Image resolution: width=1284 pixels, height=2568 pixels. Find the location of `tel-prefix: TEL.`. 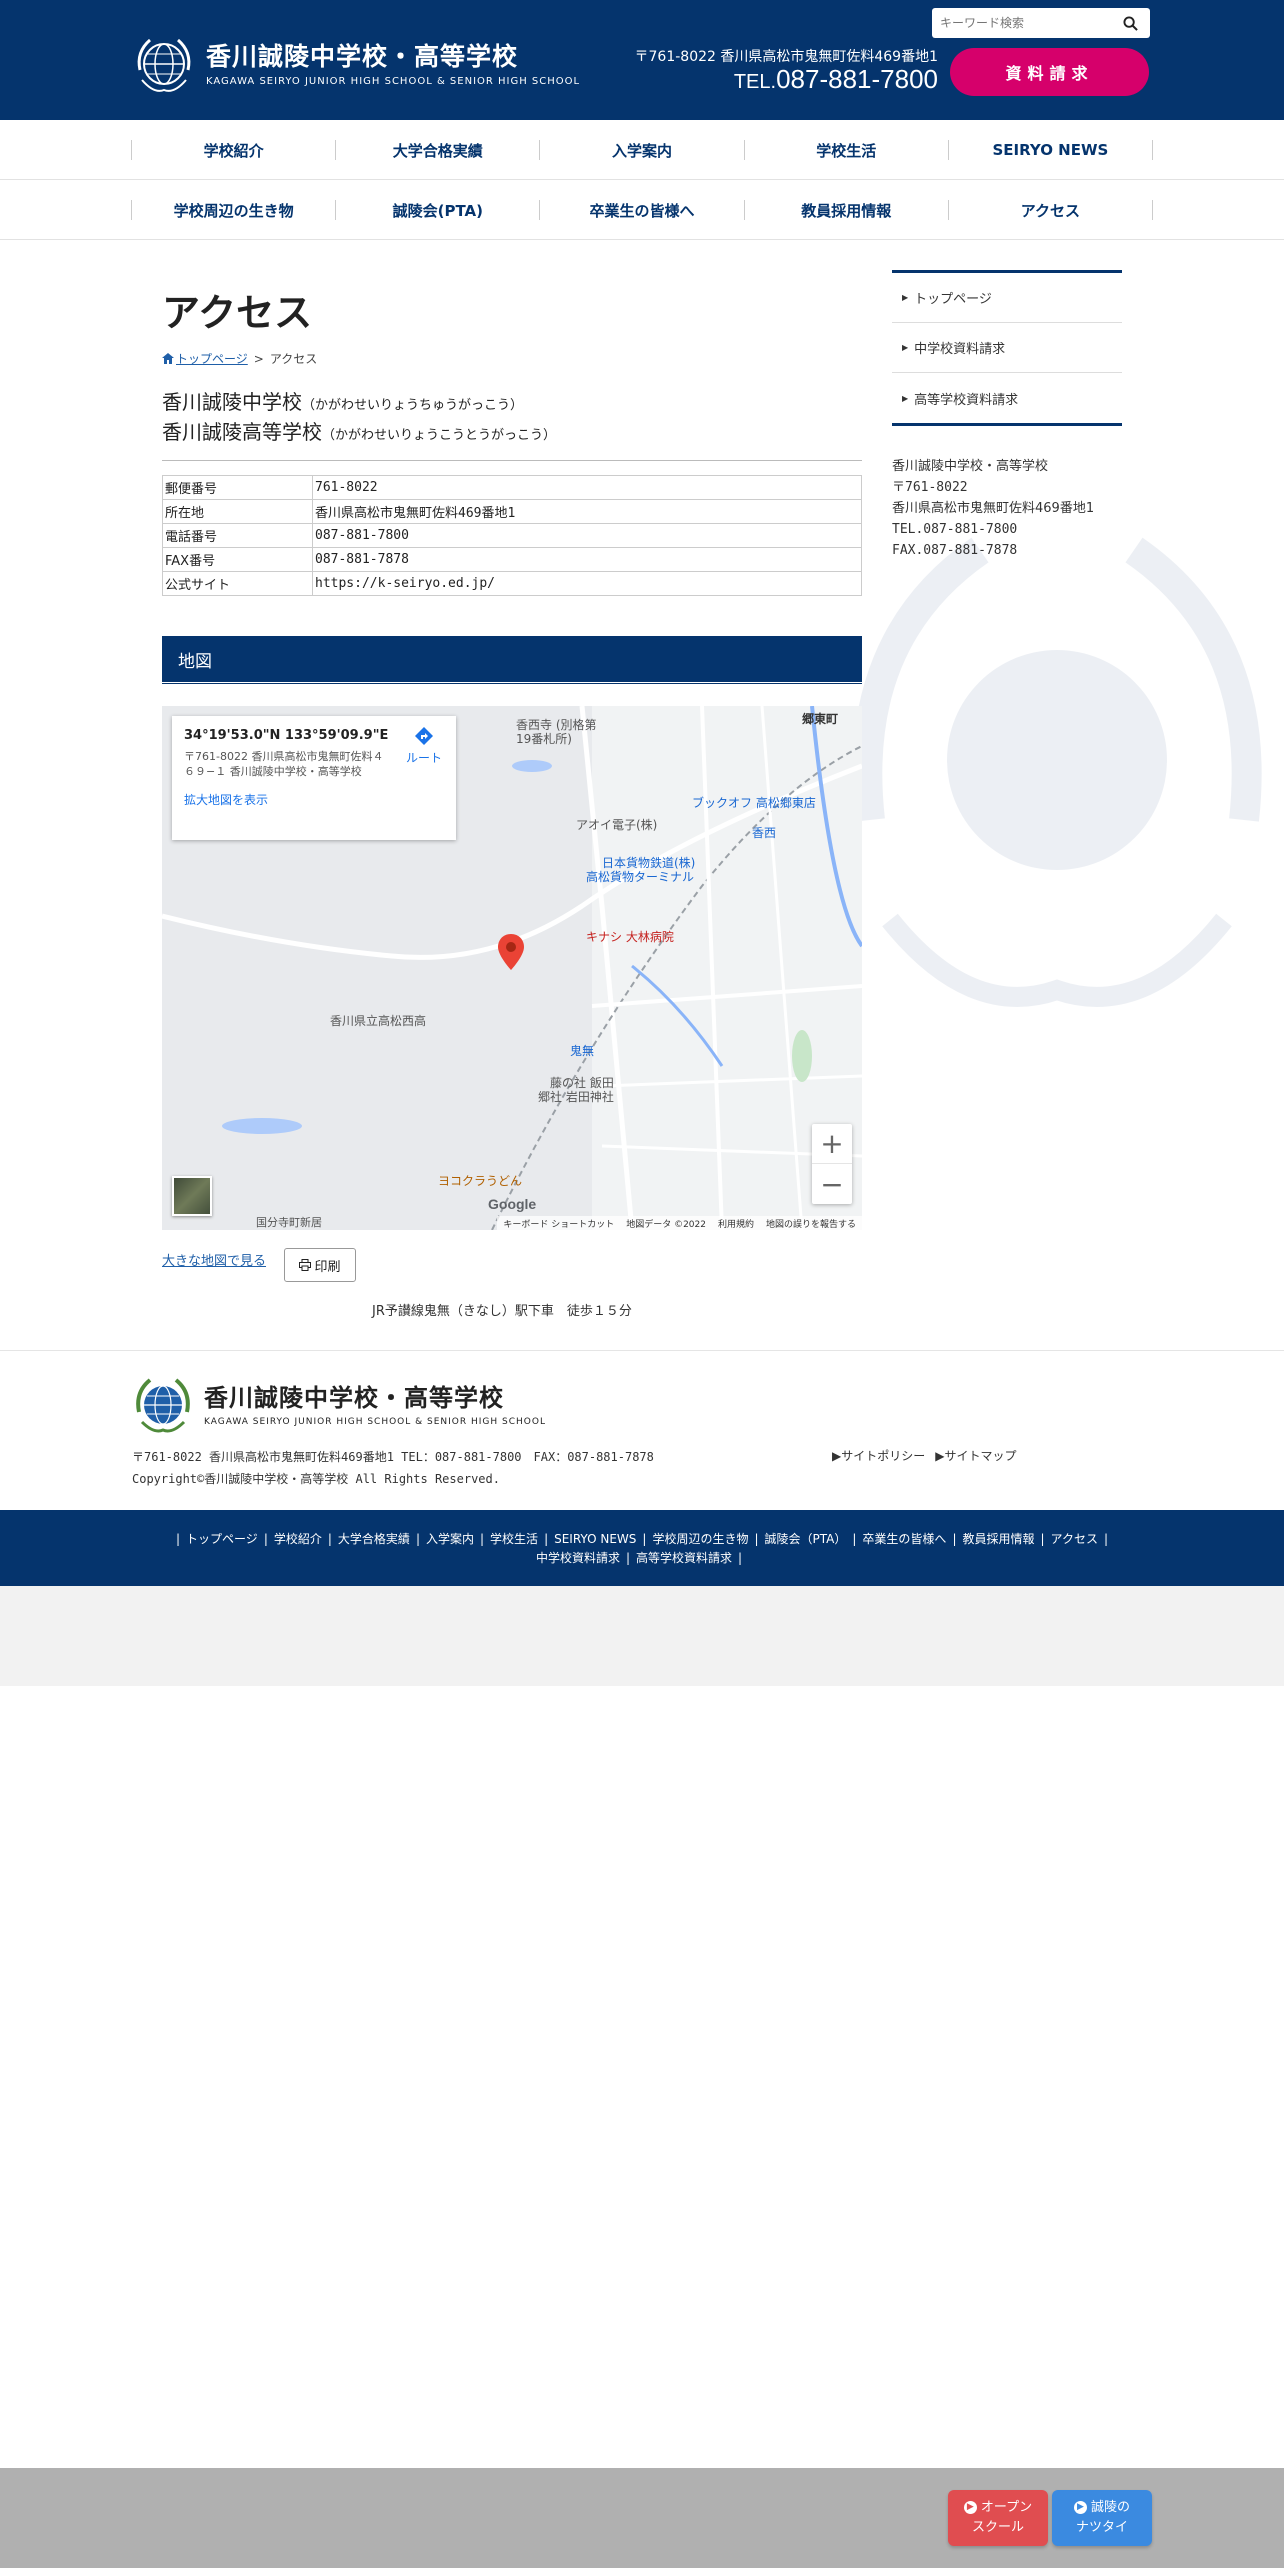

tel-prefix: TEL. is located at coordinates (755, 82).